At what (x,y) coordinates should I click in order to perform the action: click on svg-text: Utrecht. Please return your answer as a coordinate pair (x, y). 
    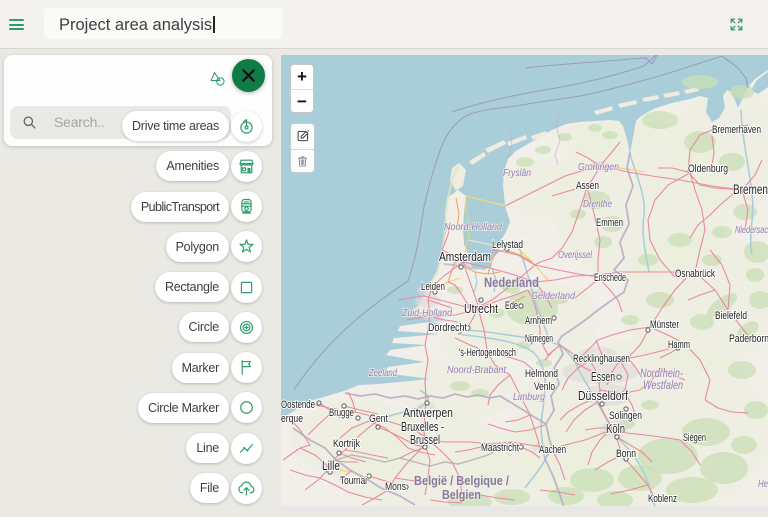
    Looking at the image, I should click on (481, 308).